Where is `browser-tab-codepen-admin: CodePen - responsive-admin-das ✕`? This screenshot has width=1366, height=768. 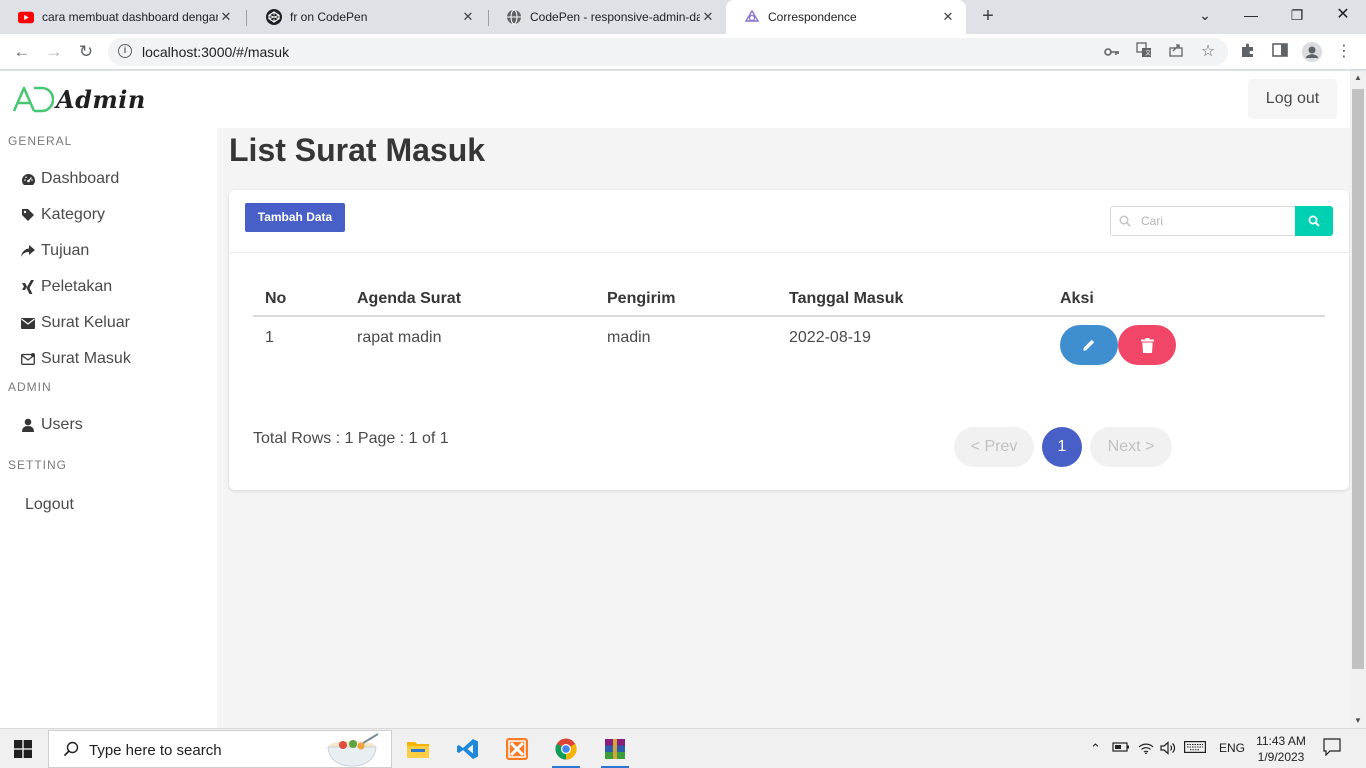 browser-tab-codepen-admin: CodePen - responsive-admin-das ✕ is located at coordinates (607, 17).